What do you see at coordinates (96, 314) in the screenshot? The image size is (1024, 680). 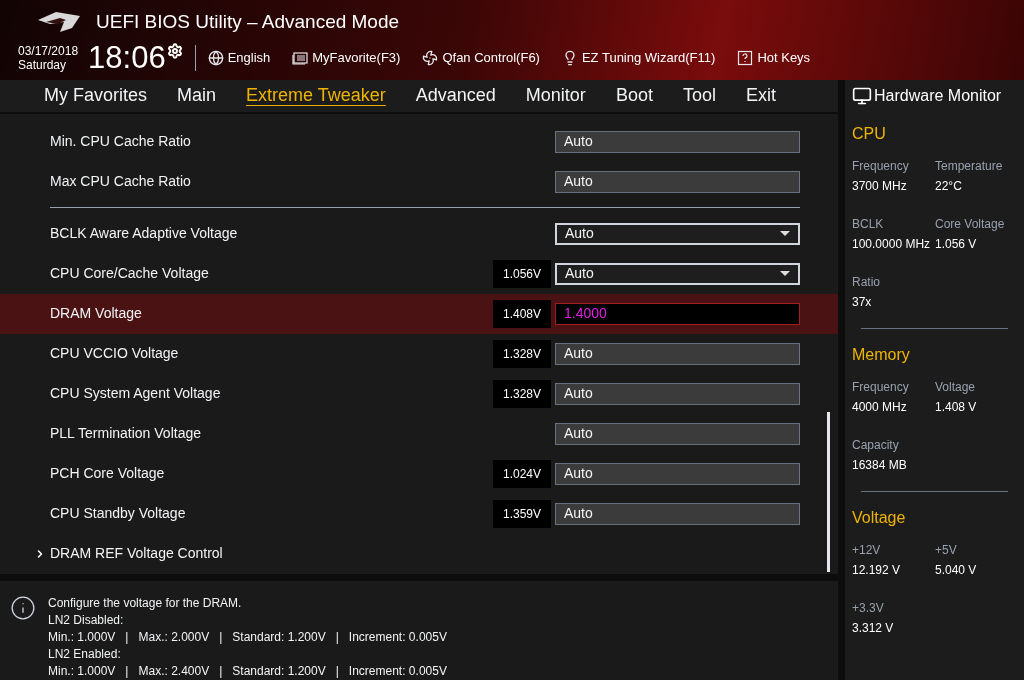 I see `setting-label: DRAM Voltage` at bounding box center [96, 314].